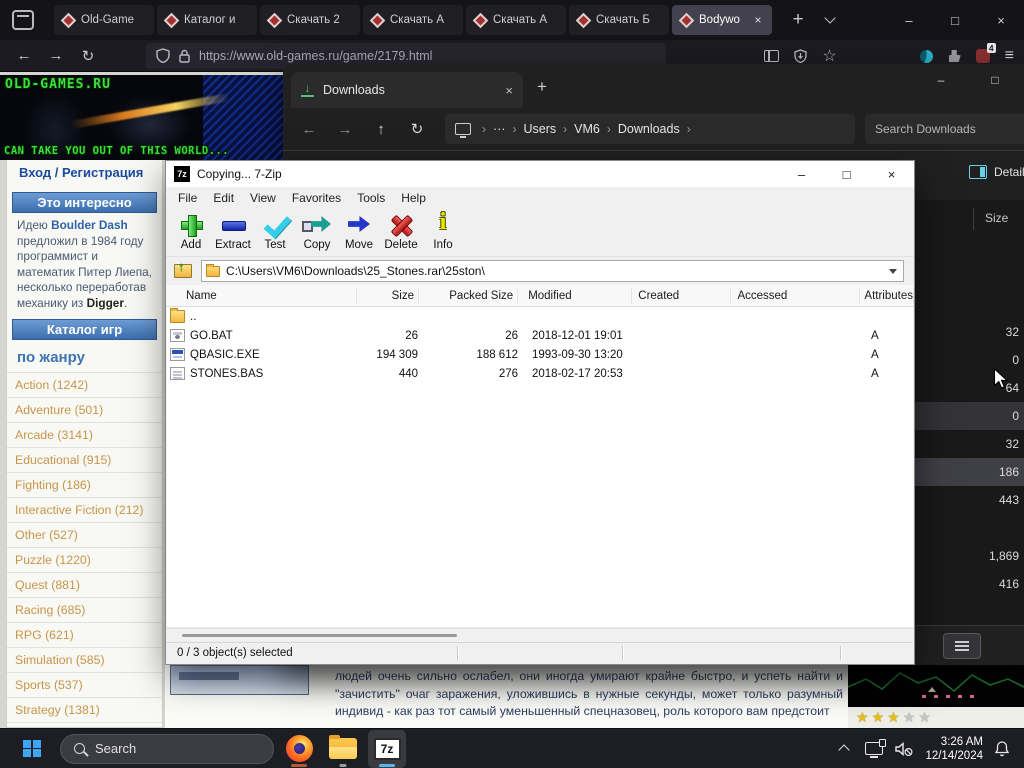 The height and width of the screenshot is (768, 1024). I want to click on address-breadcrumb-bar: › ··· › Users › VM6 › Downloads ›, so click(650, 129).